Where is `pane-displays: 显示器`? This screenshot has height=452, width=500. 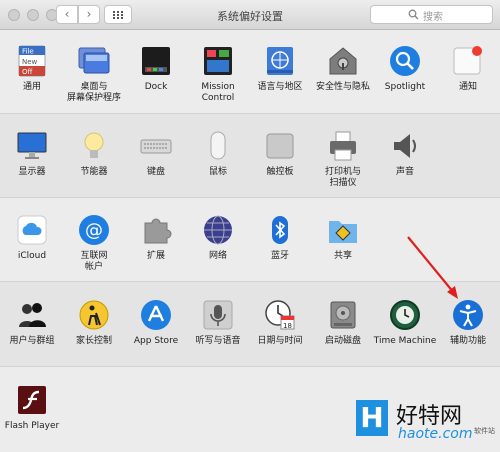 pane-displays: 显示器 is located at coordinates (32, 154).